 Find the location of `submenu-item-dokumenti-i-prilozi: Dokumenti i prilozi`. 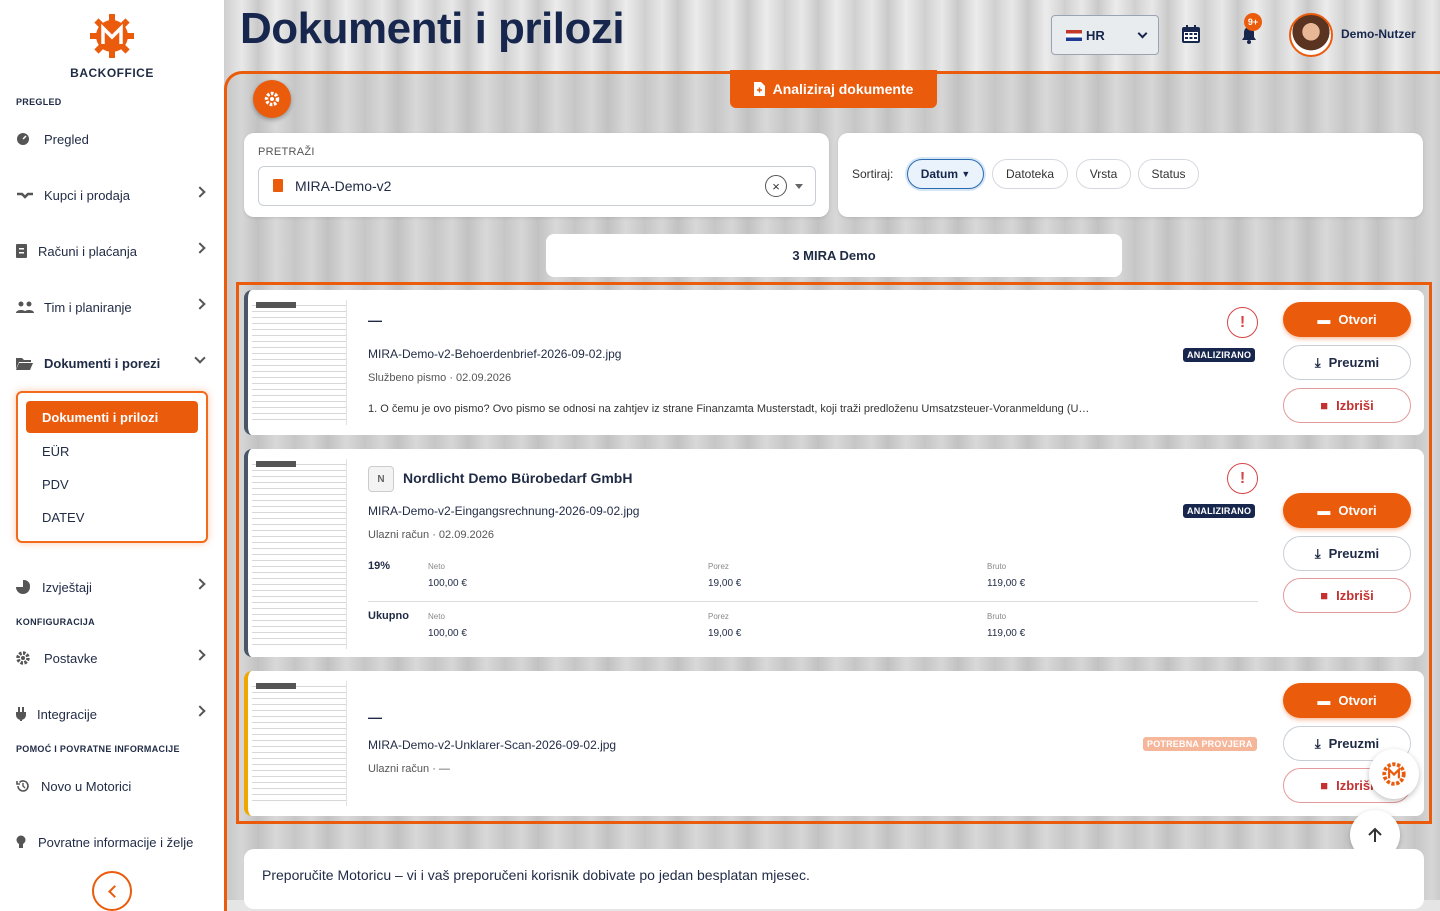

submenu-item-dokumenti-i-prilozi: Dokumenti i prilozi is located at coordinates (112, 417).